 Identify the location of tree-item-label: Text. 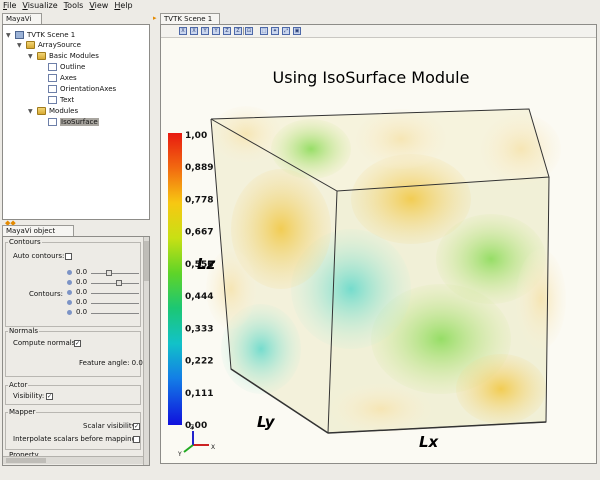
(67, 100).